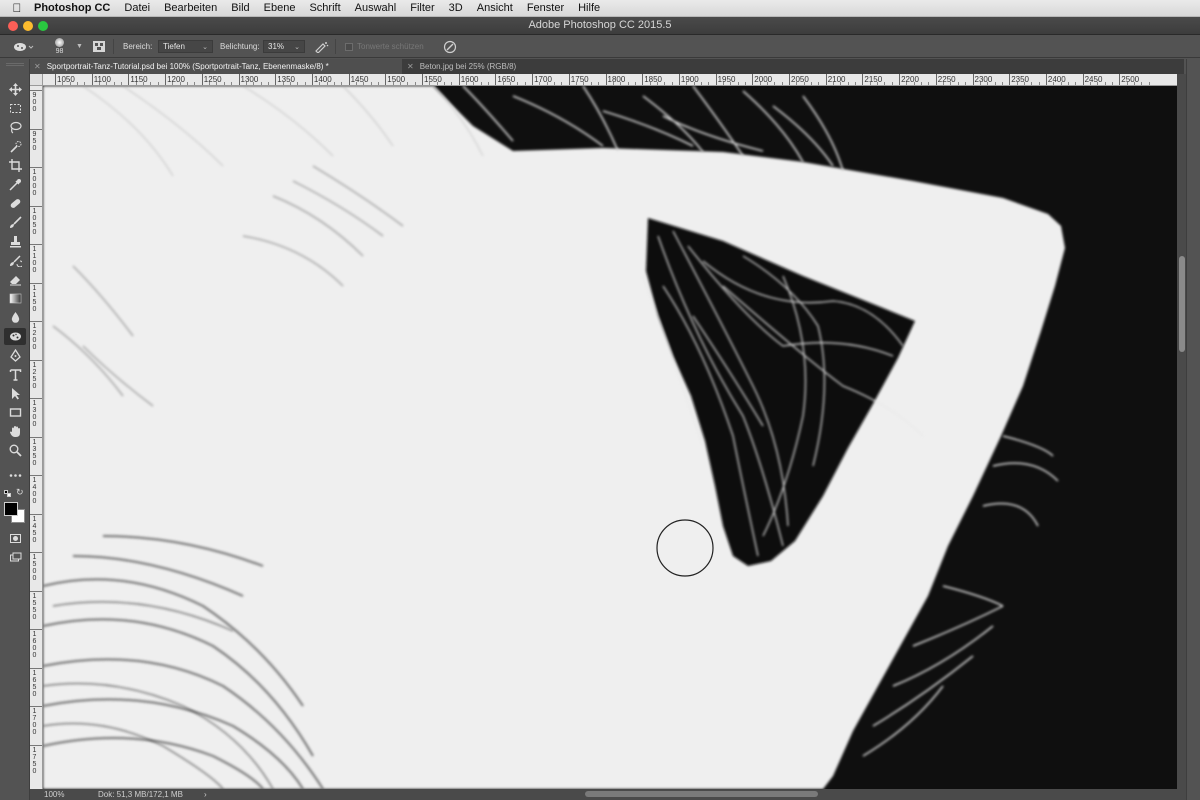  I want to click on menu-filter: Filter, so click(422, 8).